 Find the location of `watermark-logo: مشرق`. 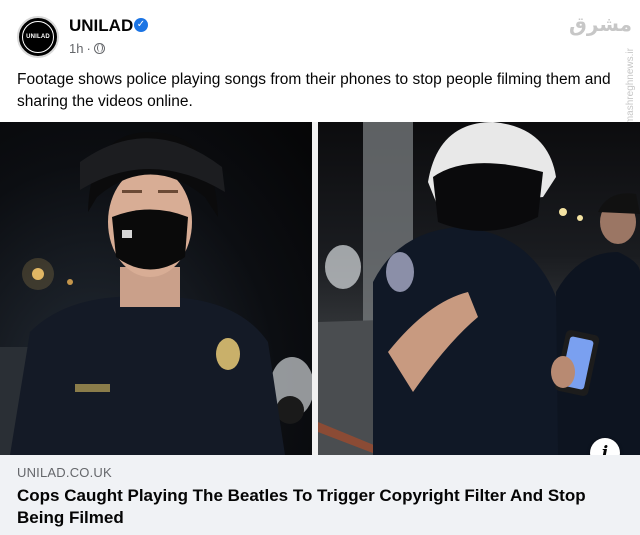

watermark-logo: مشرق is located at coordinates (600, 24).